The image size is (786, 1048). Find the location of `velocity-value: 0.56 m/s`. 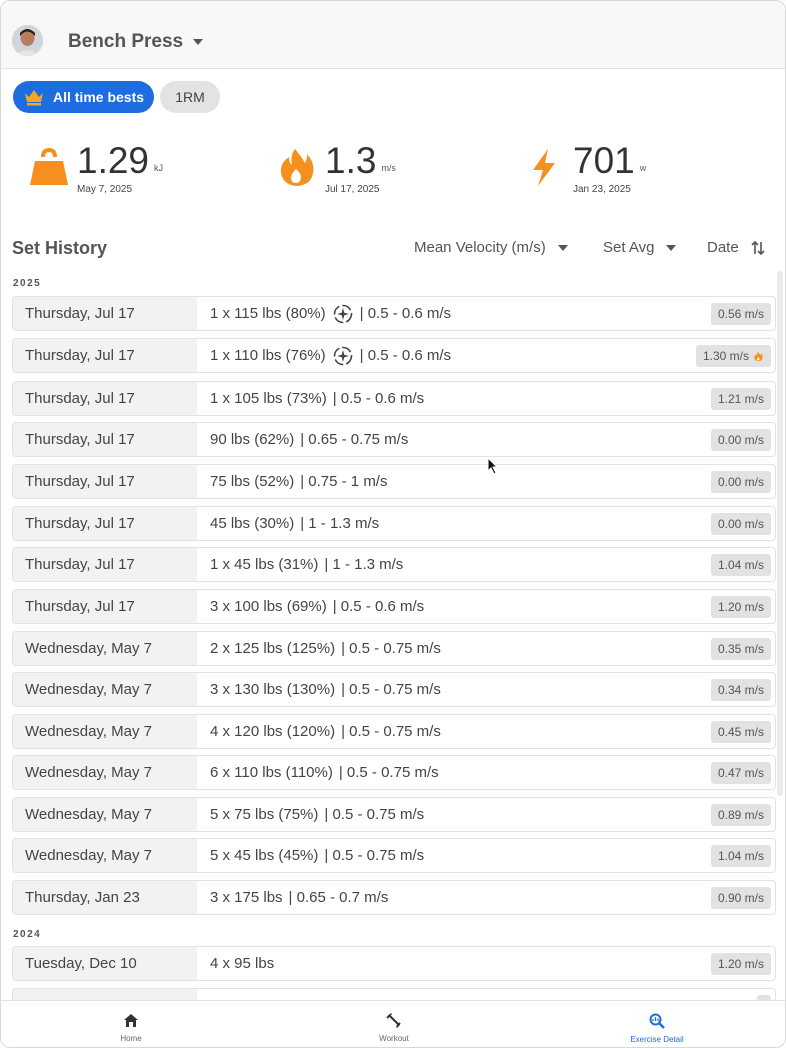

velocity-value: 0.56 m/s is located at coordinates (740, 314).